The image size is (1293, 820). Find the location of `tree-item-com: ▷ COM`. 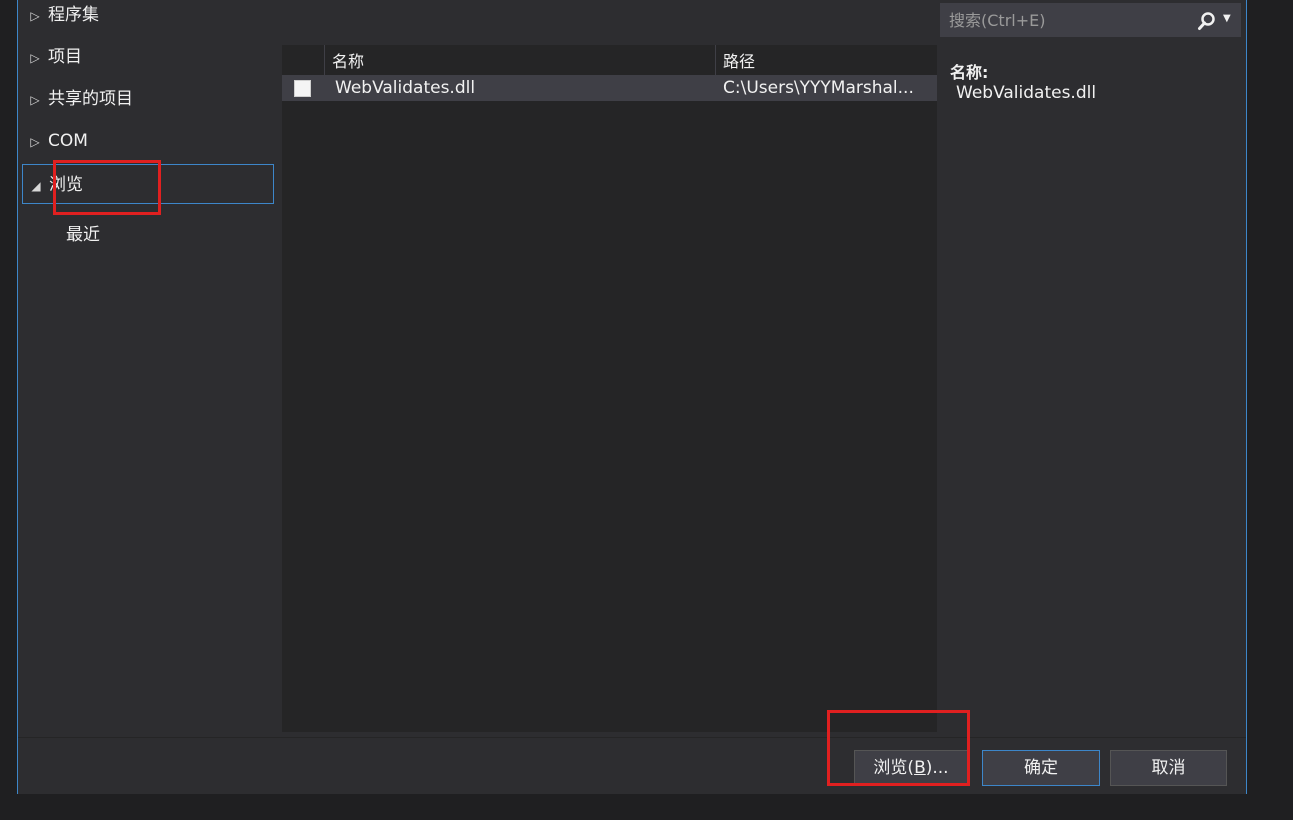

tree-item-com: ▷ COM is located at coordinates (148, 141).